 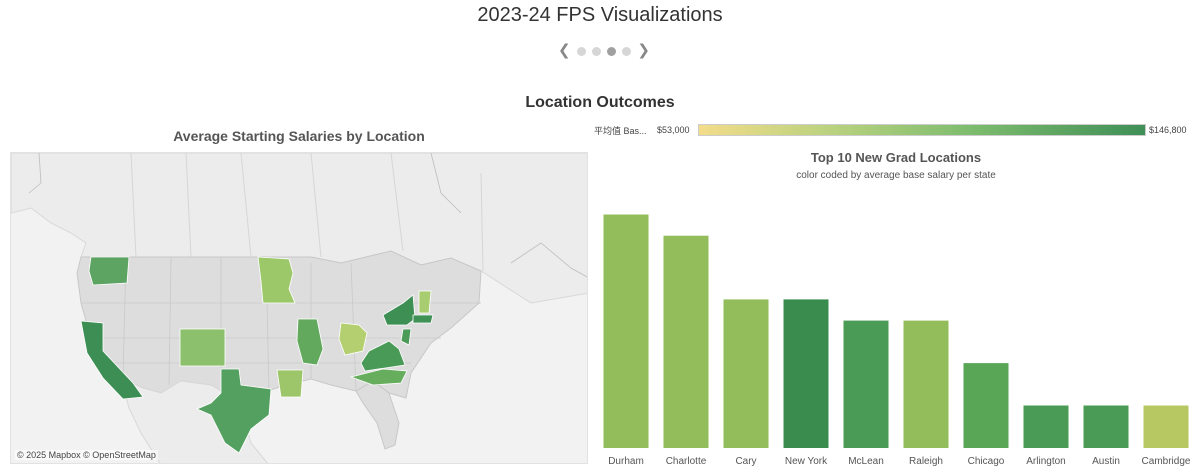 What do you see at coordinates (673, 130) in the screenshot?
I see `legend-min: $53,000` at bounding box center [673, 130].